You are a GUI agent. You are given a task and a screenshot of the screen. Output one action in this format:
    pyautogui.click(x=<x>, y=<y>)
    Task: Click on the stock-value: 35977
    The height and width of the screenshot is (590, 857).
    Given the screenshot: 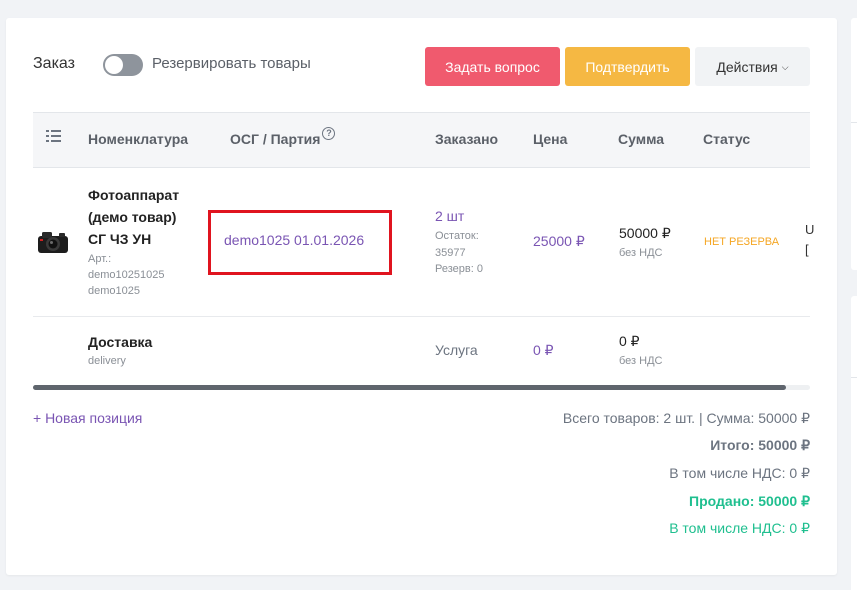 What is the action you would take?
    pyautogui.click(x=450, y=253)
    